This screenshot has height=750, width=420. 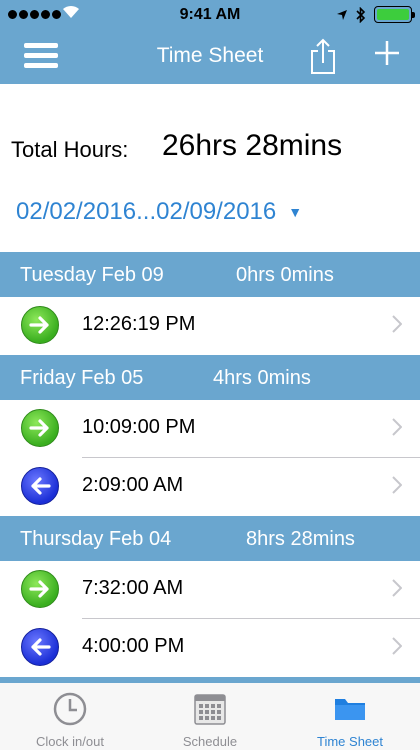 What do you see at coordinates (92, 275) in the screenshot?
I see `section-day: Tuesday Feb 09` at bounding box center [92, 275].